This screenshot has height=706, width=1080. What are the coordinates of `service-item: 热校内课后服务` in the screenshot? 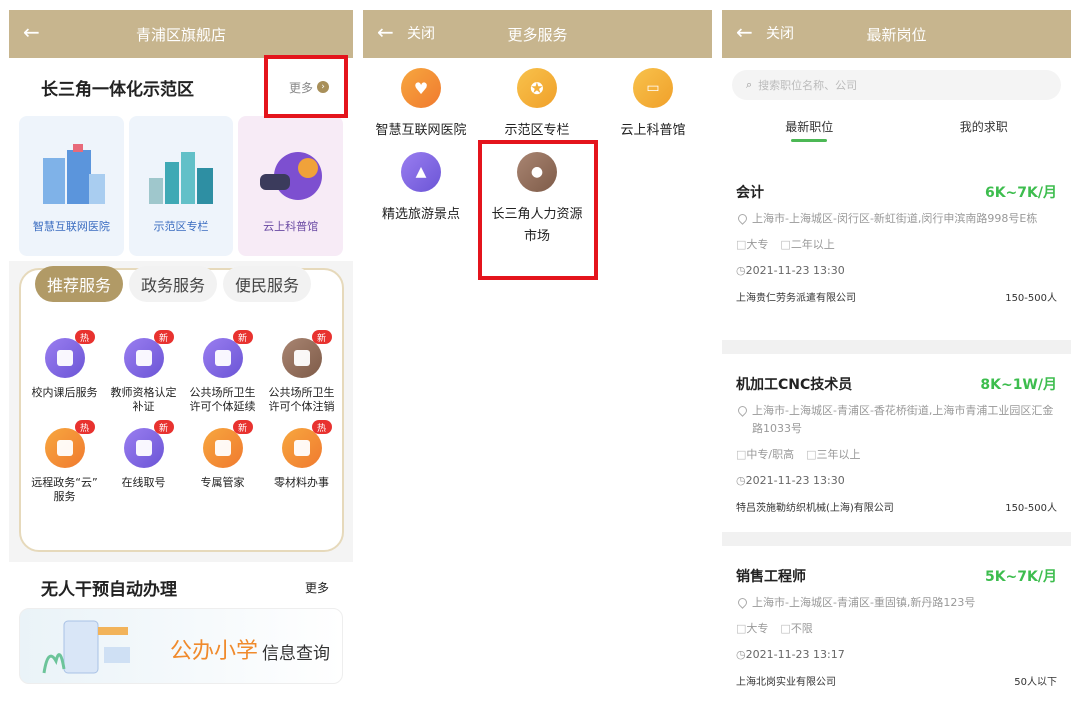 It's located at (64, 372).